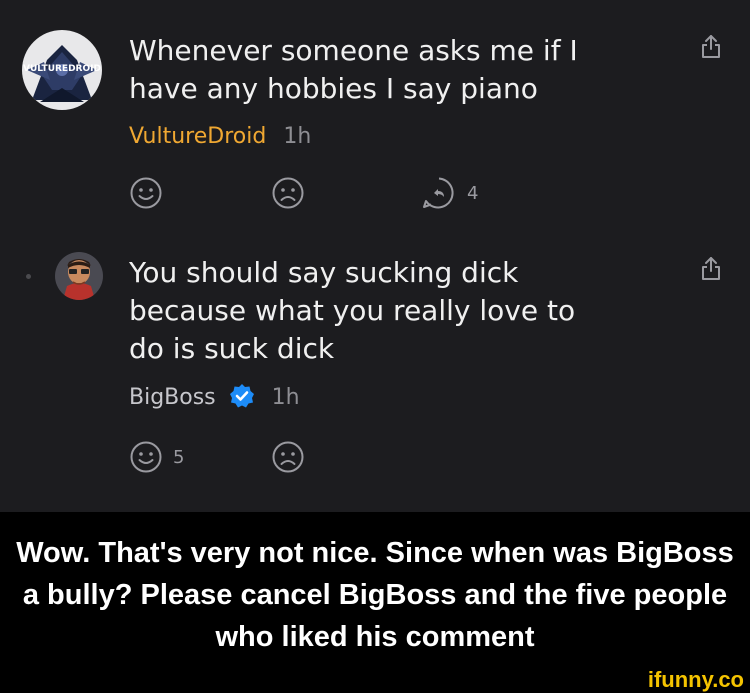 The image size is (750, 693). Describe the element at coordinates (375, 682) in the screenshot. I see `watermark-bar` at that location.